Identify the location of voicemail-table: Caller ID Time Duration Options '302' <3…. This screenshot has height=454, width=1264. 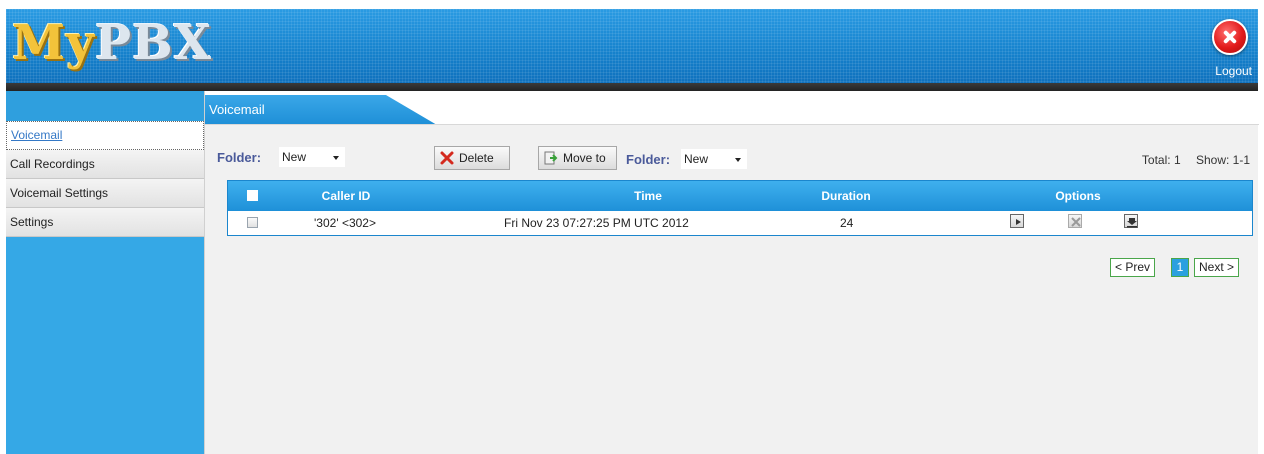
(740, 208).